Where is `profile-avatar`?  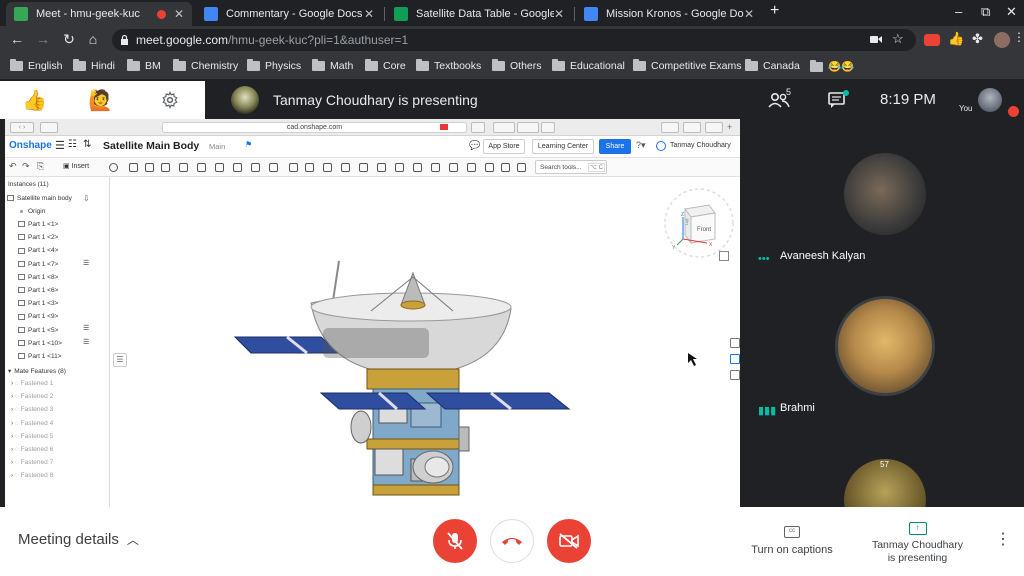 profile-avatar is located at coordinates (1002, 40).